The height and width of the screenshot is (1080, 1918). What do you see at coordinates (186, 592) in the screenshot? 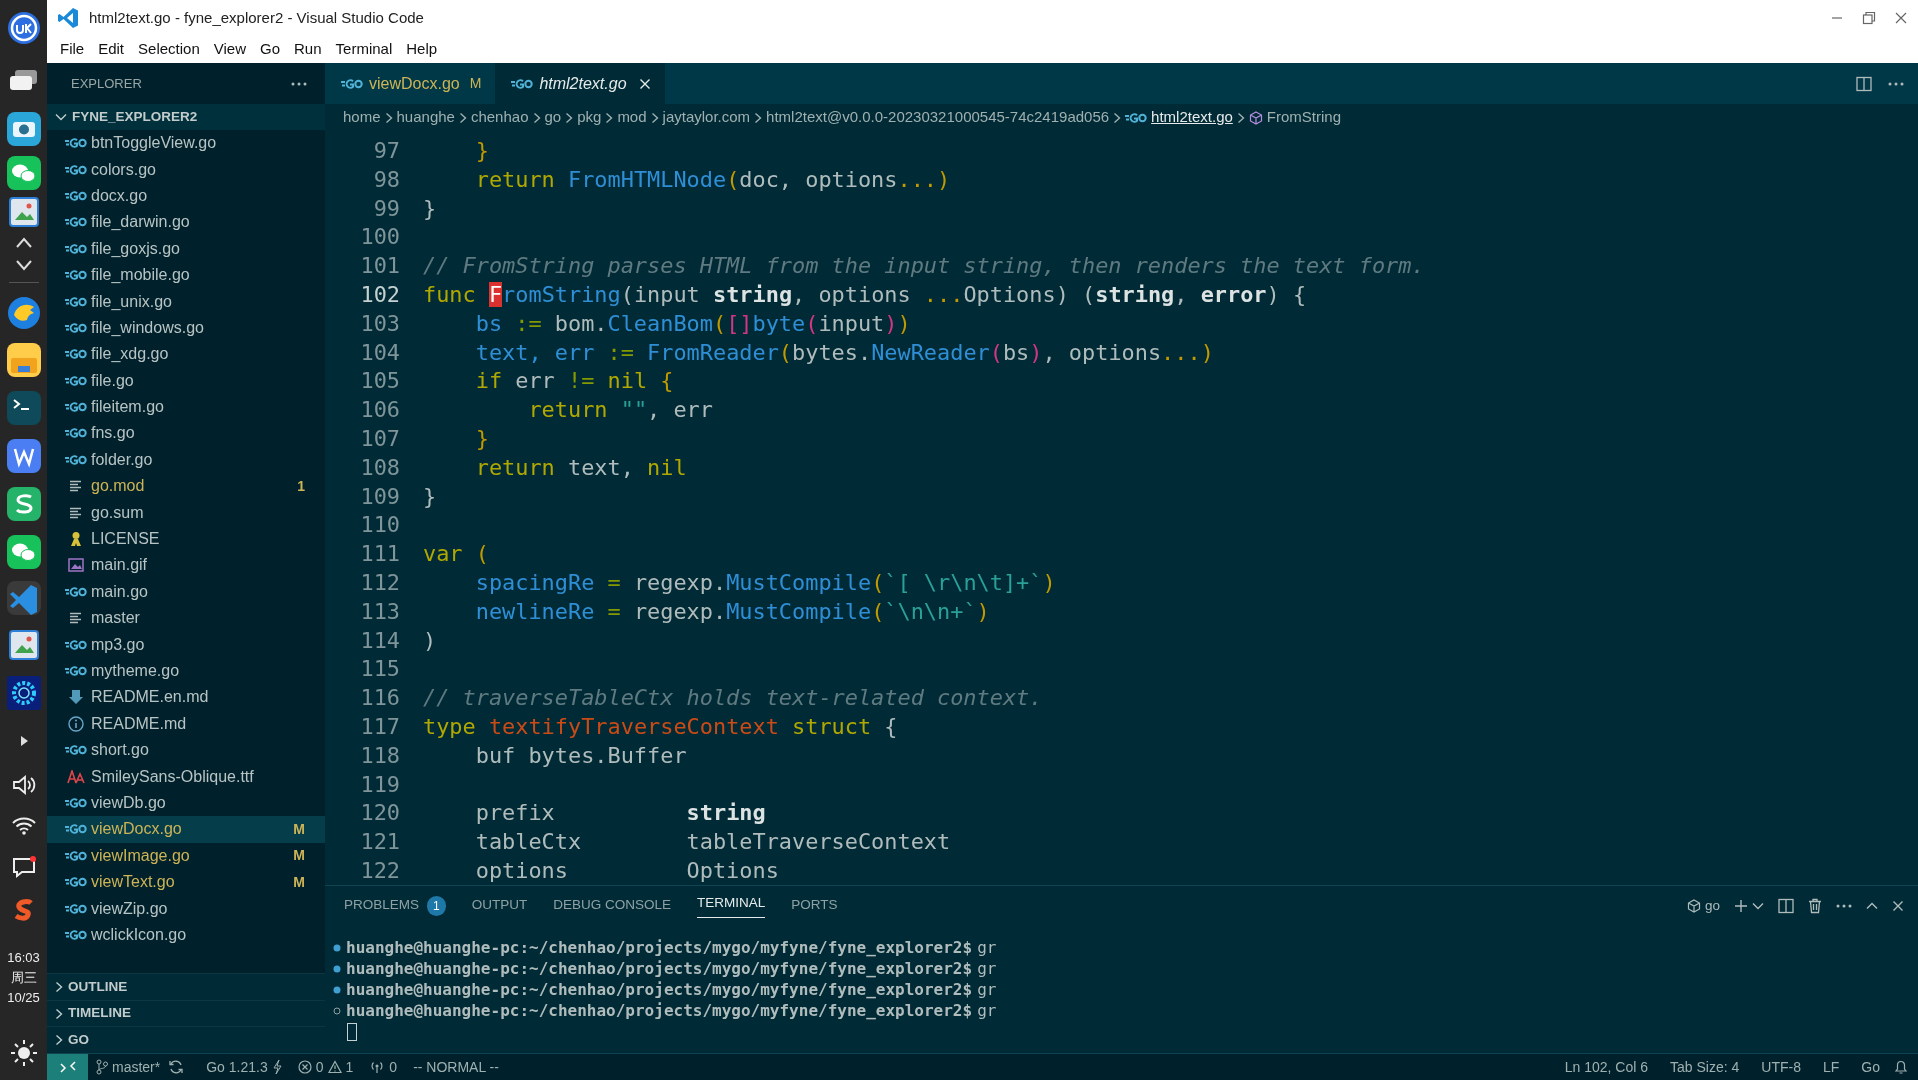
I see `tree-item: main.go` at bounding box center [186, 592].